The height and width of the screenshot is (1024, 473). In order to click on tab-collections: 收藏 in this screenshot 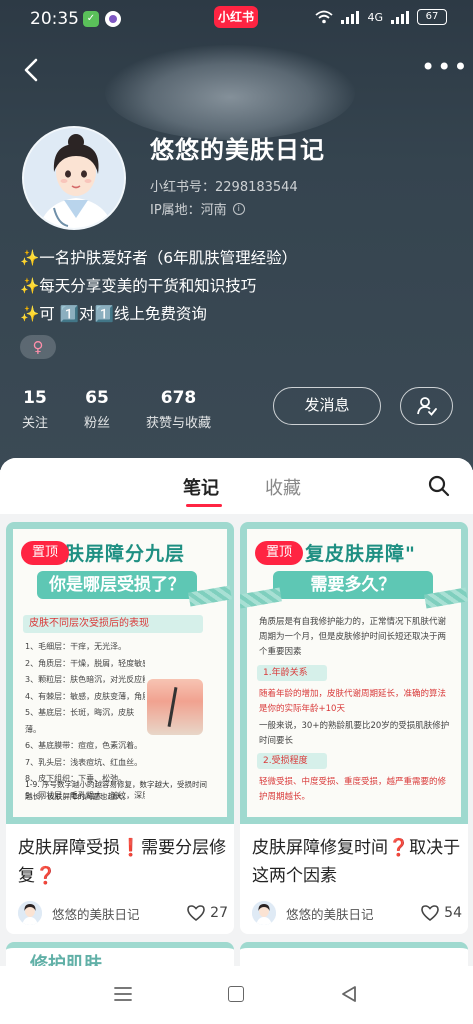, I will do `click(283, 487)`.